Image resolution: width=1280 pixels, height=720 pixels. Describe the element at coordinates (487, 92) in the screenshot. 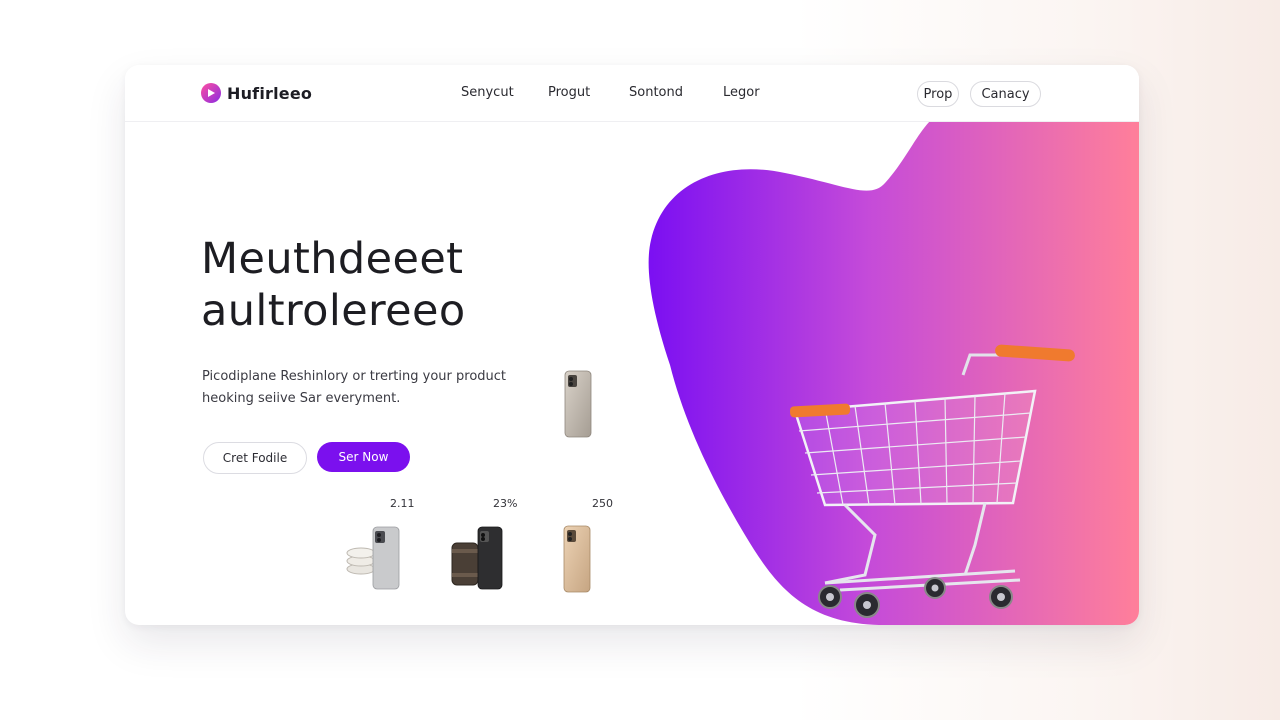

I see `nav-item-1: Senycut` at that location.